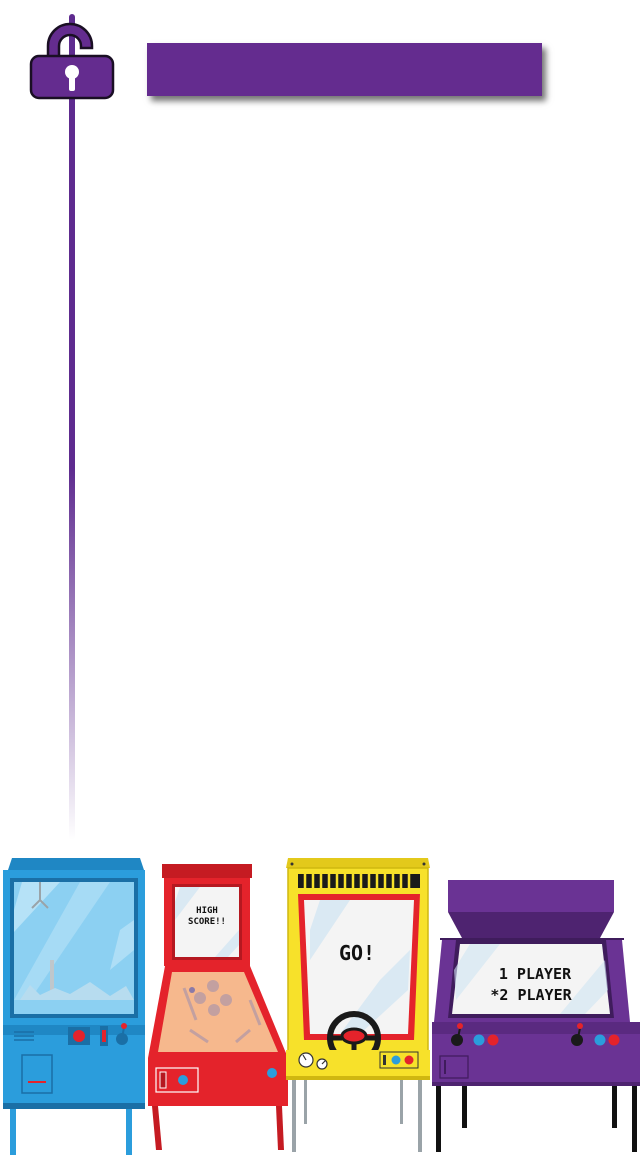  I want to click on fighter-option1: 1 PLAYER, so click(535, 974).